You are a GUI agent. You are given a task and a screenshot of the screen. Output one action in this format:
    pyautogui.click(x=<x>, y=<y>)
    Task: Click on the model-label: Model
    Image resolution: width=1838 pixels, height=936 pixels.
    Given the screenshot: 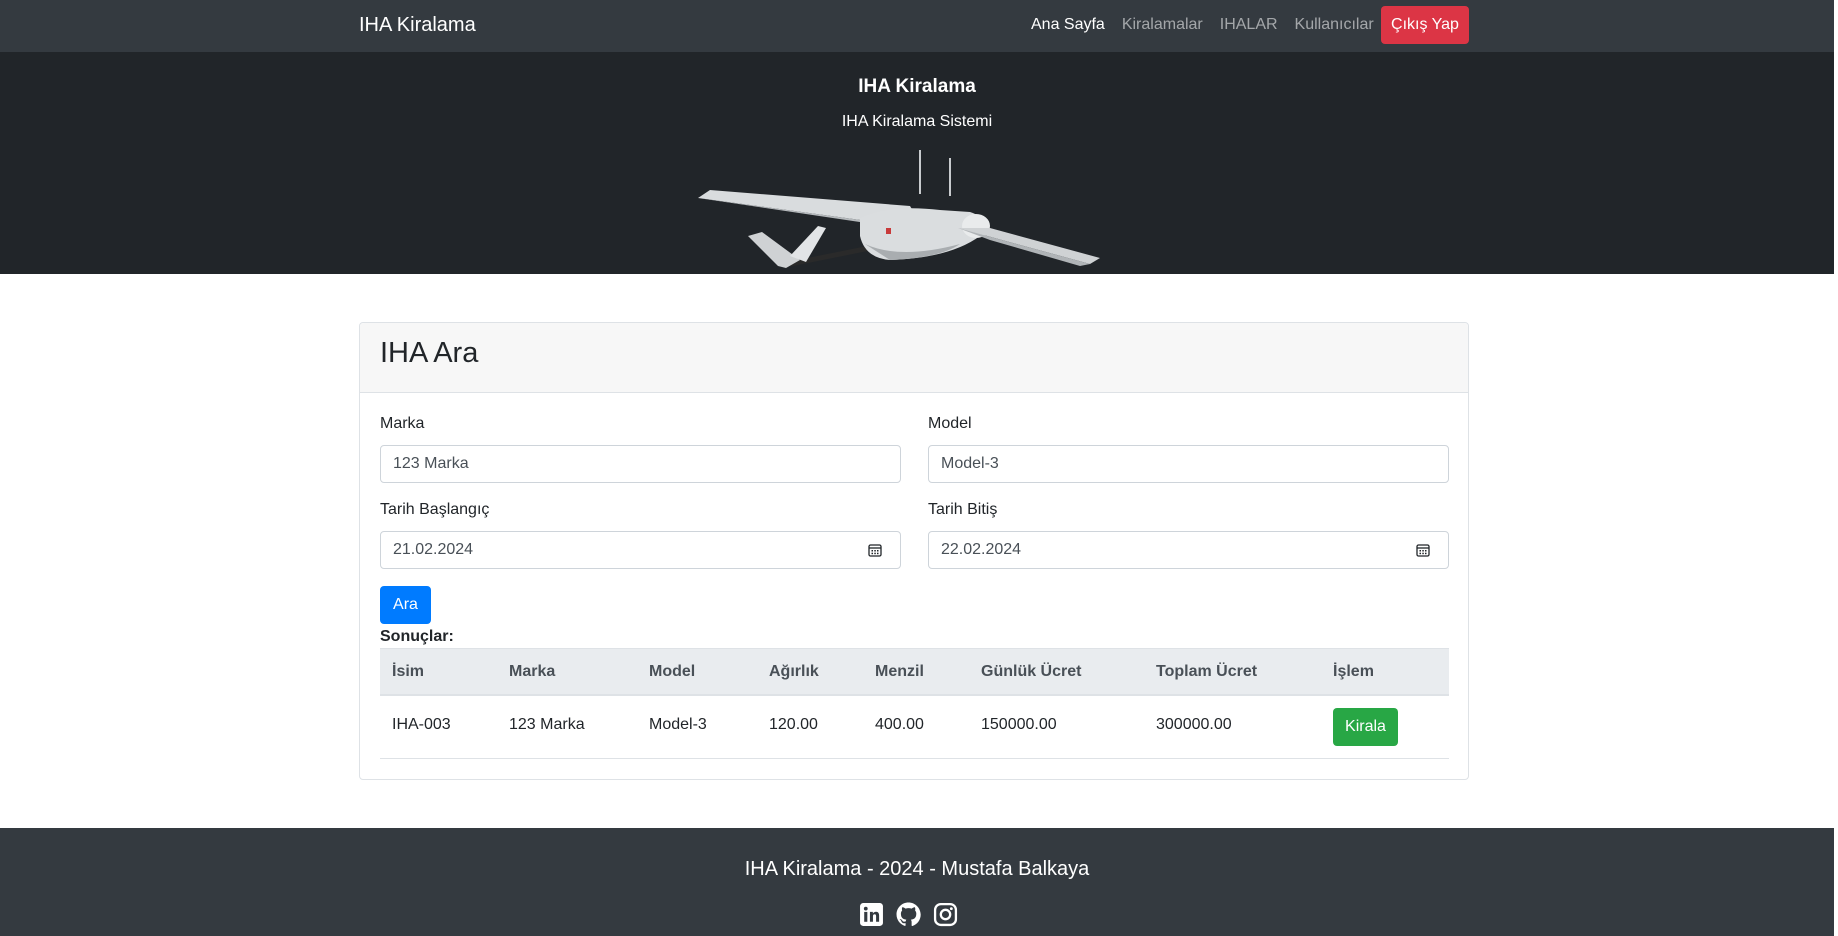 What is the action you would take?
    pyautogui.click(x=950, y=423)
    